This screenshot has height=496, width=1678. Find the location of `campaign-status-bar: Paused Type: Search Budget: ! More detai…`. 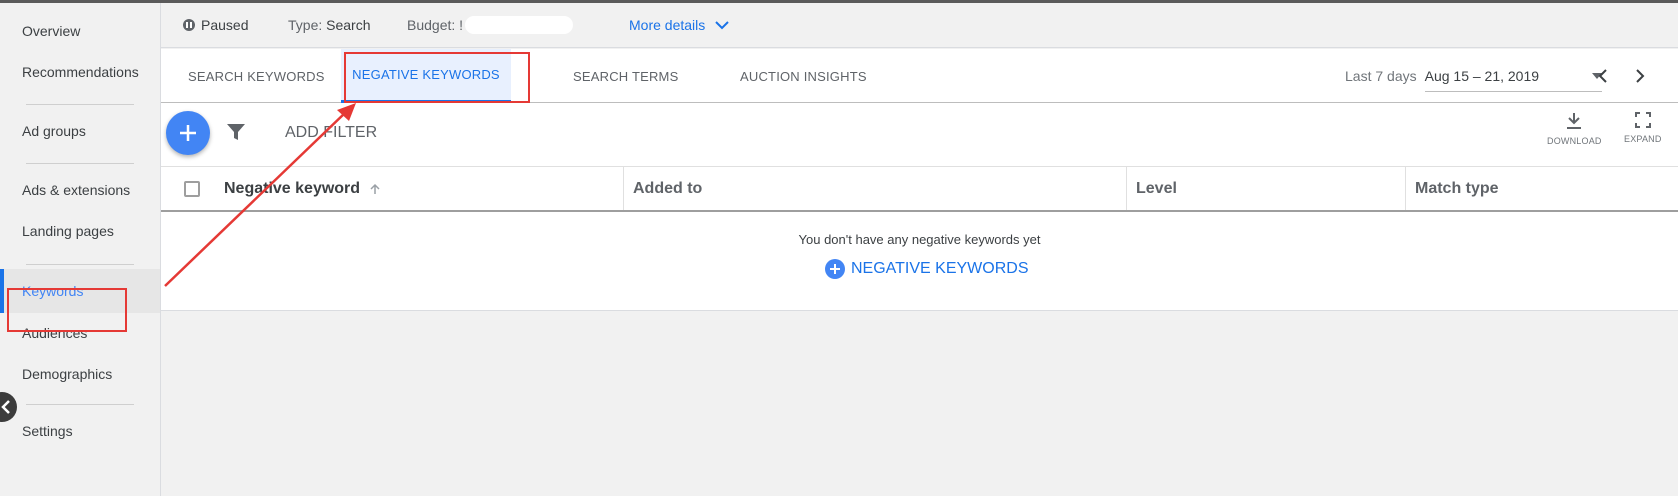

campaign-status-bar: Paused Type: Search Budget: ! More detai… is located at coordinates (919, 25).